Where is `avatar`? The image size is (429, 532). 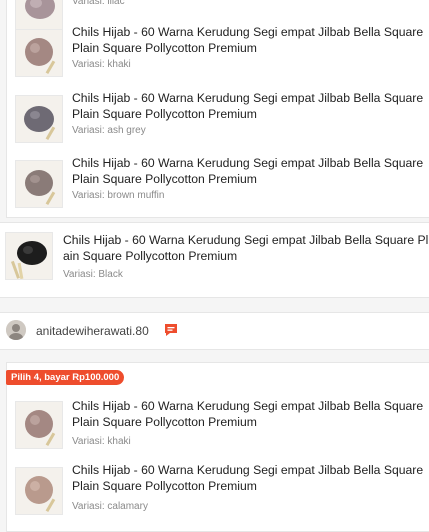 avatar is located at coordinates (16, 330).